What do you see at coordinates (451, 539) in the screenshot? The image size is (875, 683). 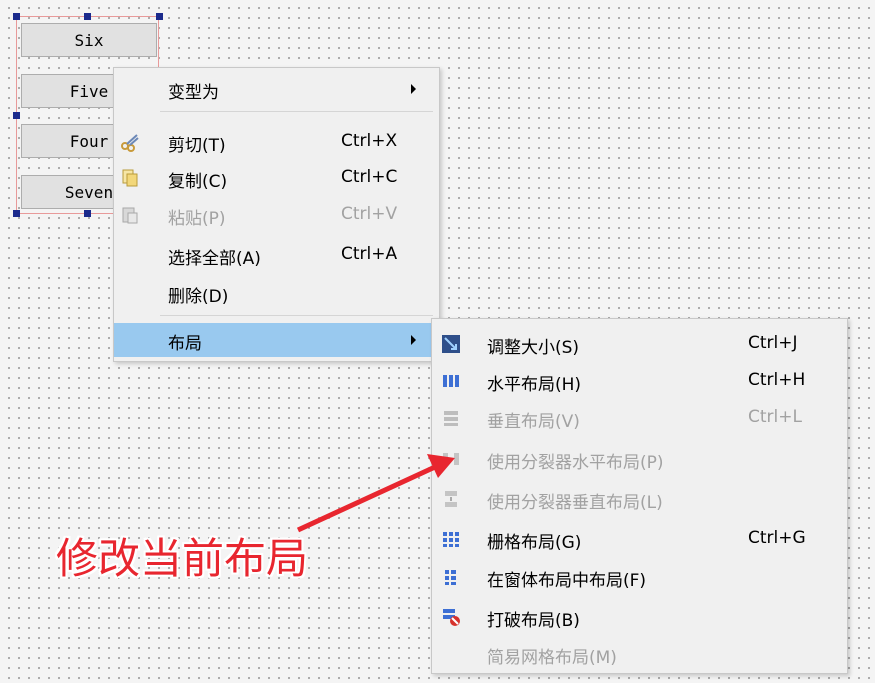 I see `grid-layout-icon` at bounding box center [451, 539].